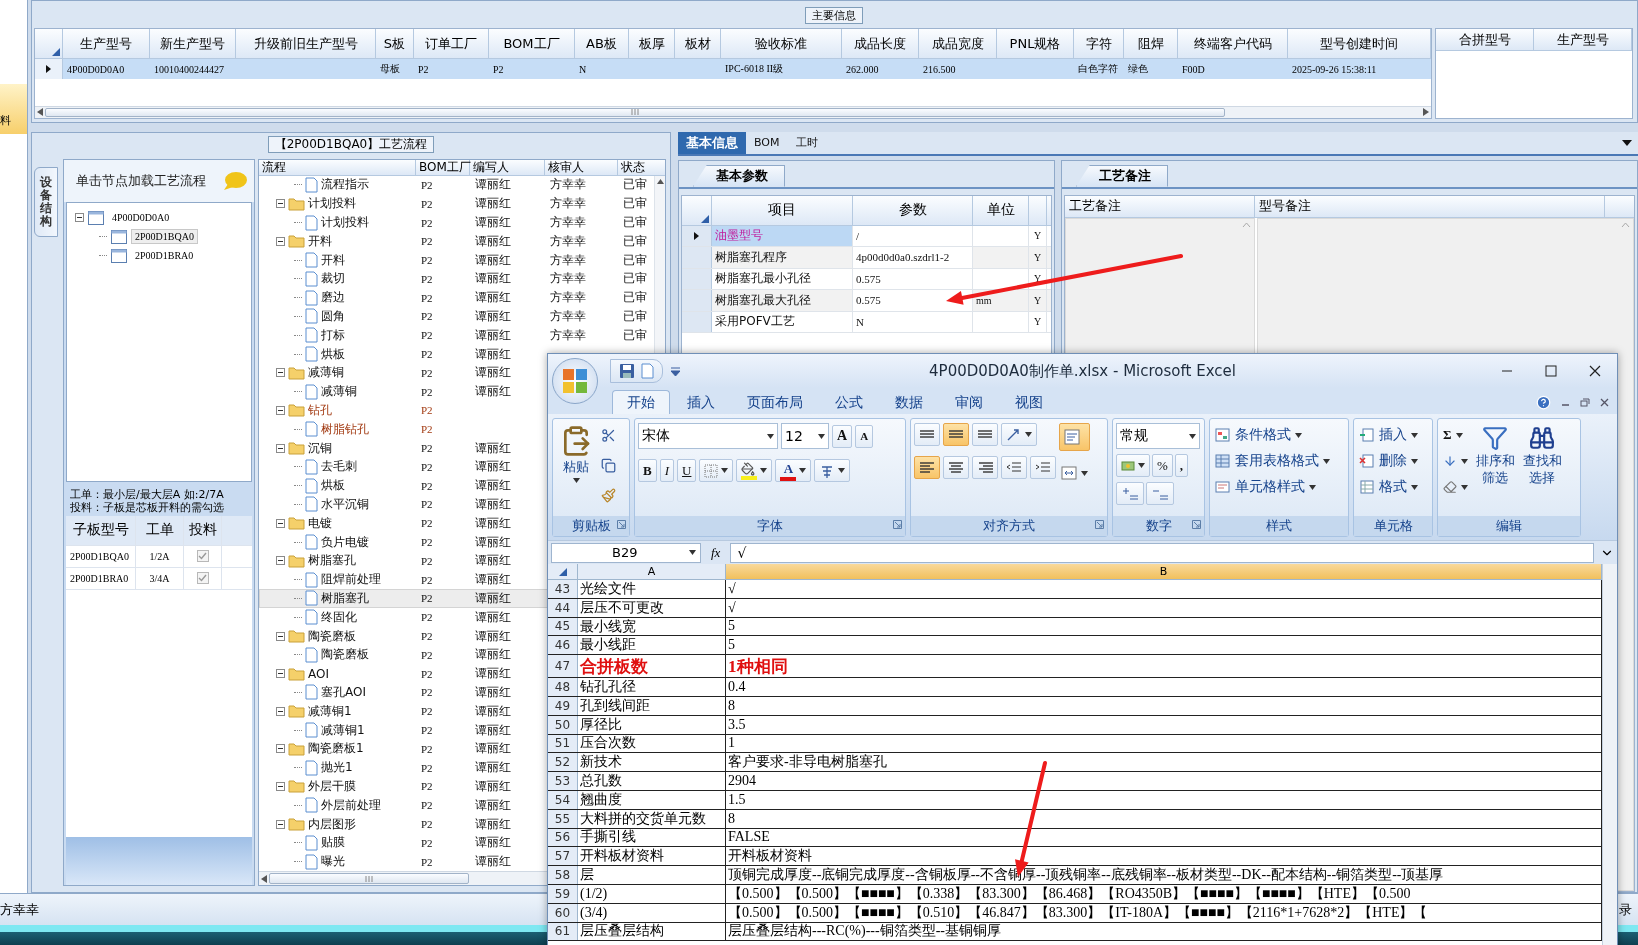  What do you see at coordinates (46, 202) in the screenshot?
I see `side-tab: 设备结构` at bounding box center [46, 202].